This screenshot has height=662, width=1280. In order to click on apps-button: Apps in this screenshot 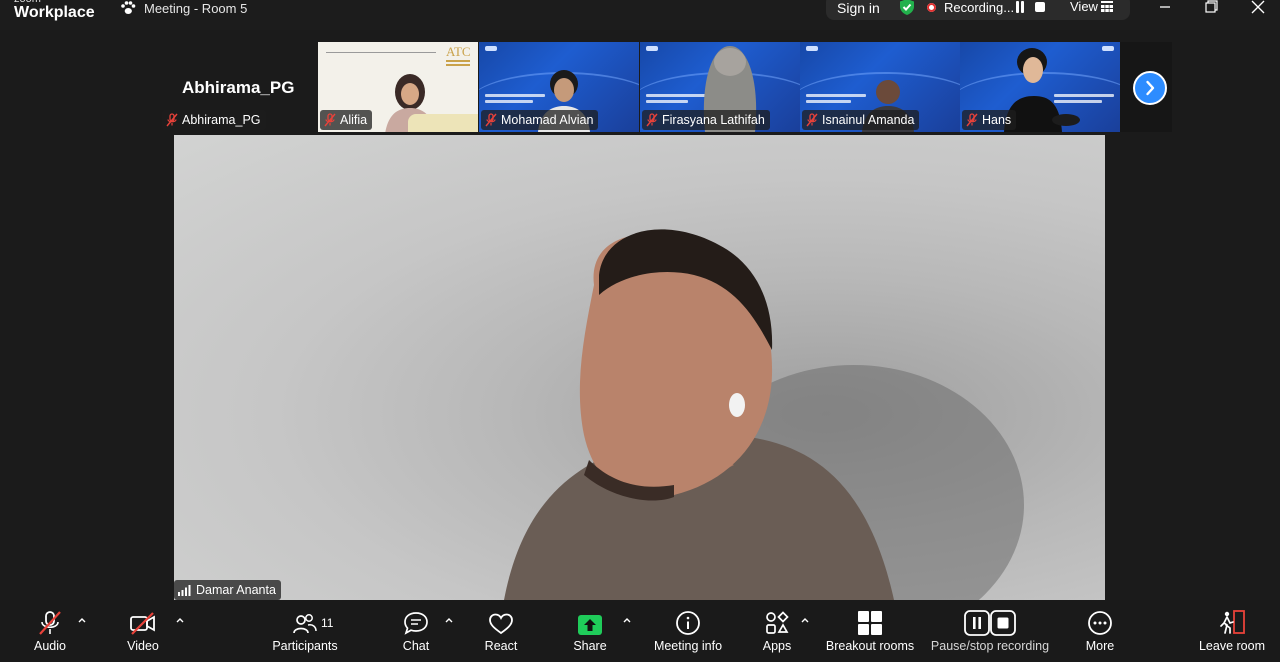, I will do `click(777, 631)`.